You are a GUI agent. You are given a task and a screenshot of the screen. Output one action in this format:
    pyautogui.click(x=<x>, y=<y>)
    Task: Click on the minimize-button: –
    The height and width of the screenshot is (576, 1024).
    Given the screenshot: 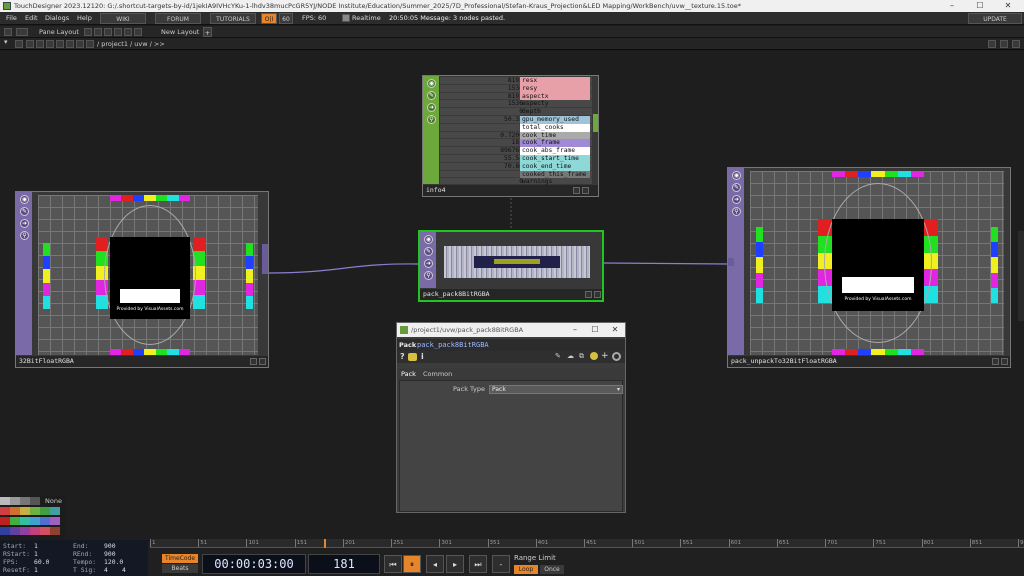 What is the action you would take?
    pyautogui.click(x=952, y=6)
    